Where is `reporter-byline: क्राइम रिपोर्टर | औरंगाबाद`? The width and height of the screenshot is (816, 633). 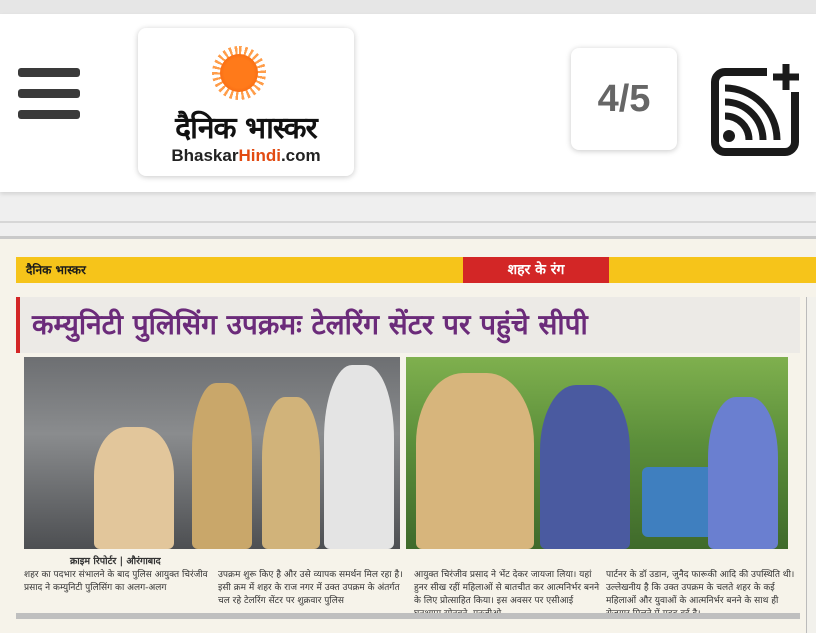 reporter-byline: क्राइम रिपोर्टर | औरंगाबाद is located at coordinates (115, 561).